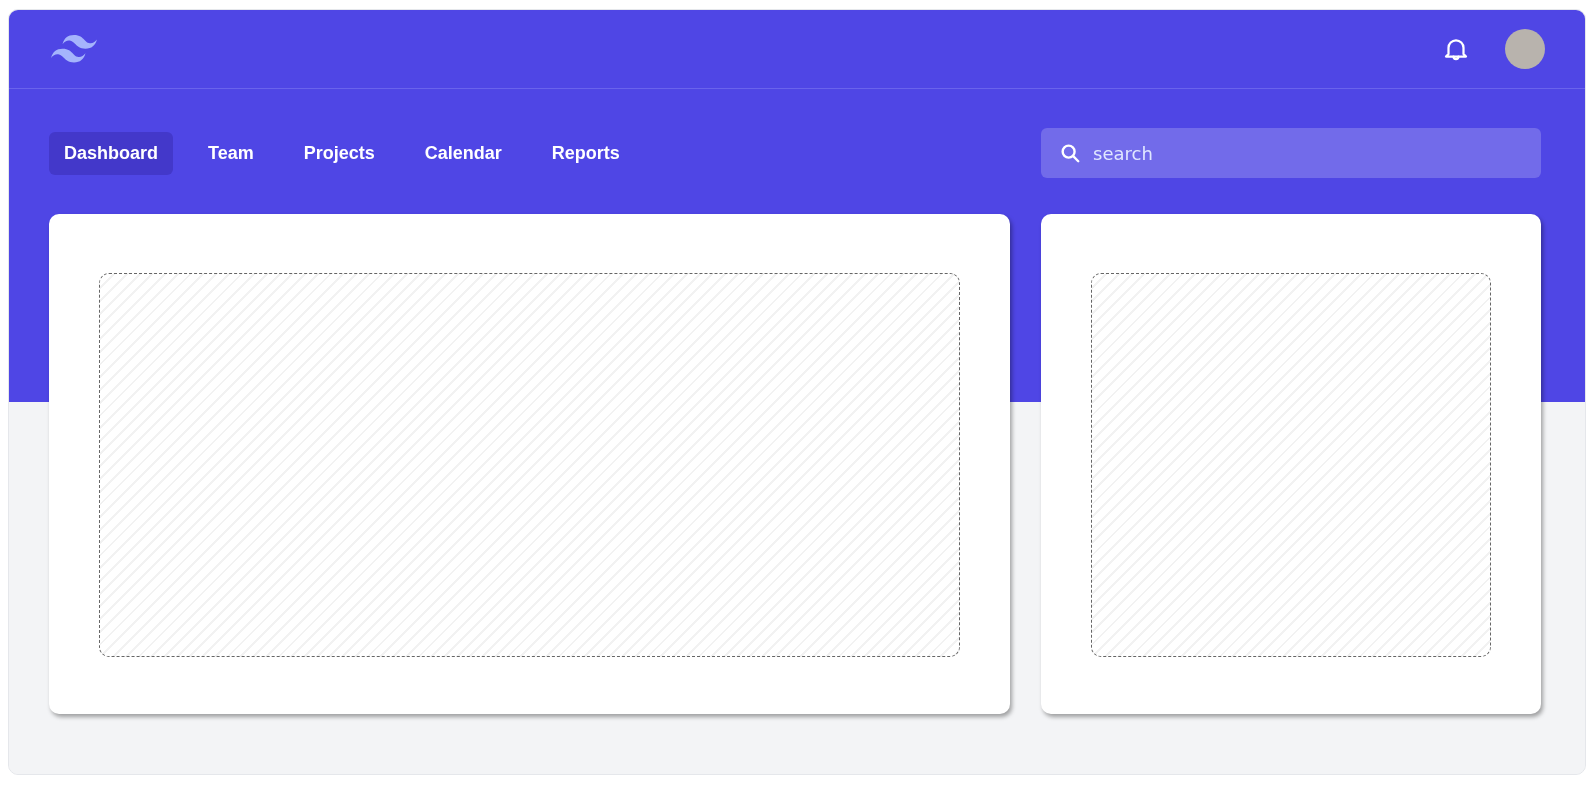 This screenshot has width=1594, height=785. I want to click on nav-tab: Dashboard, so click(111, 153).